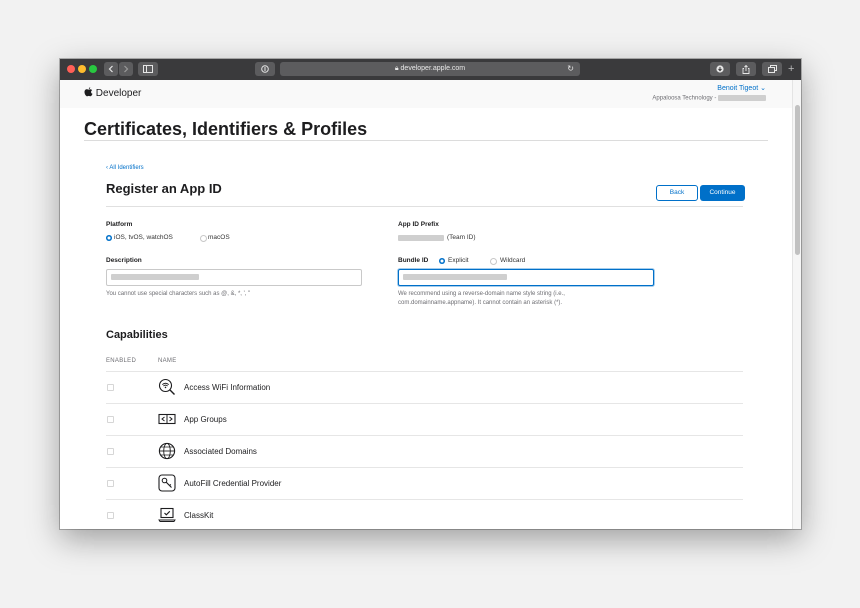  What do you see at coordinates (461, 237) in the screenshot?
I see `prefix-suffix: (Team ID)` at bounding box center [461, 237].